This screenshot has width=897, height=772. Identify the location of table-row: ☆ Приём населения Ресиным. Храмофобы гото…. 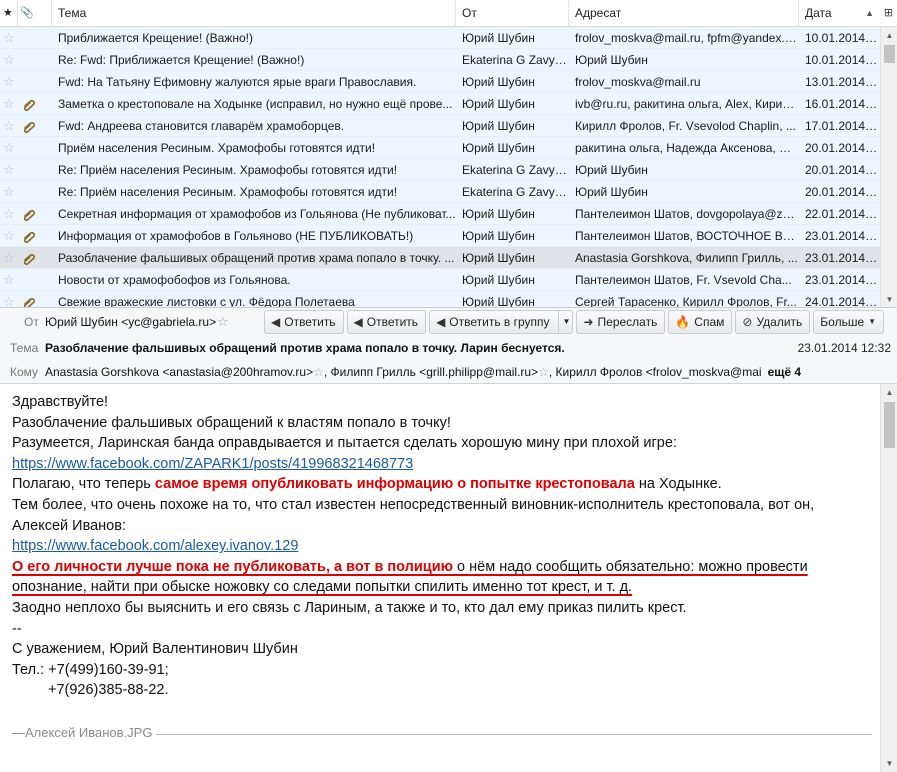
(440, 148).